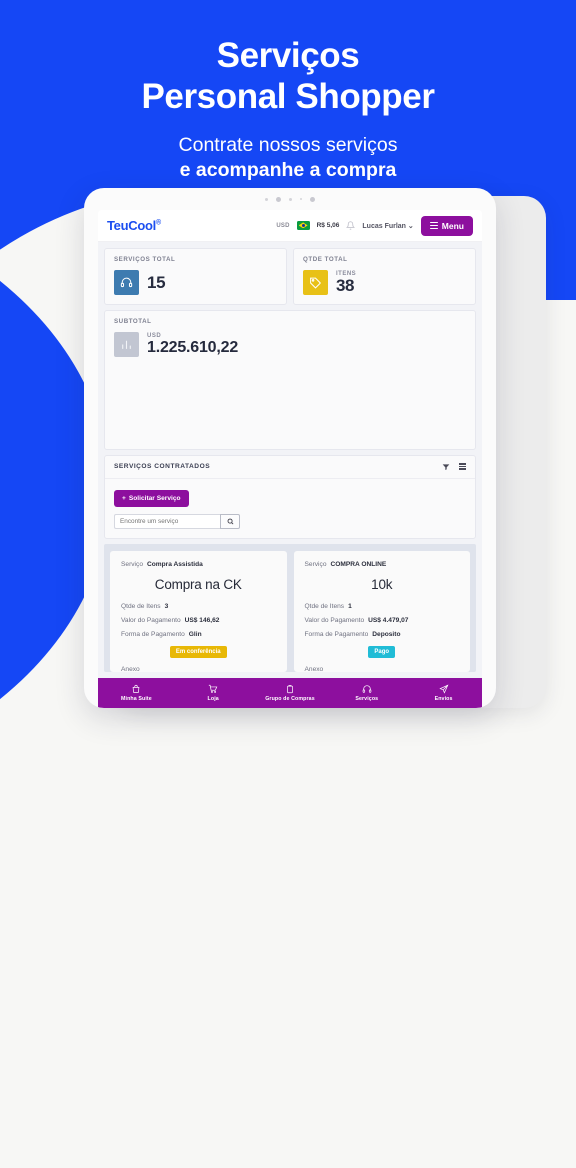 The image size is (576, 1168). I want to click on cart-icon, so click(213, 689).